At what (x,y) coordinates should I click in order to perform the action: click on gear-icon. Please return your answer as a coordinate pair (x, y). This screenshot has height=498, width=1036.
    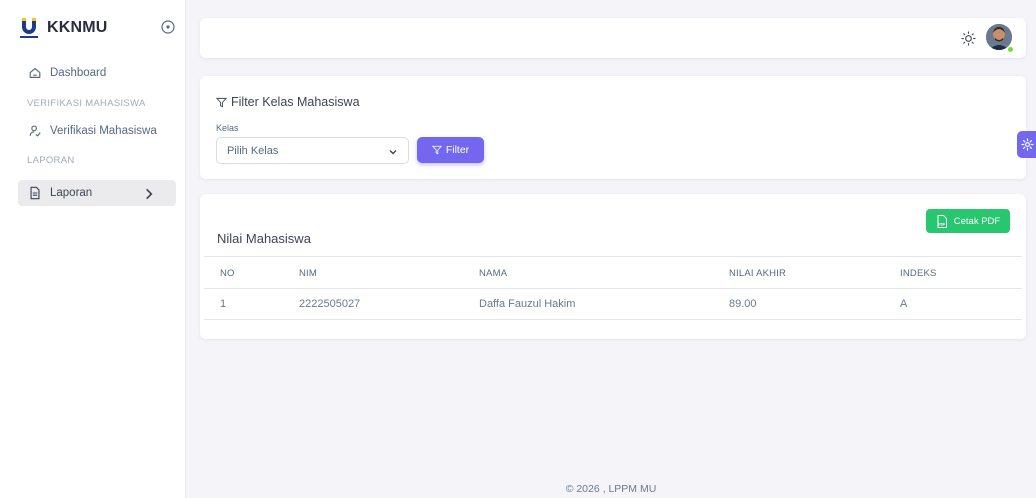
    Looking at the image, I should click on (1027, 144).